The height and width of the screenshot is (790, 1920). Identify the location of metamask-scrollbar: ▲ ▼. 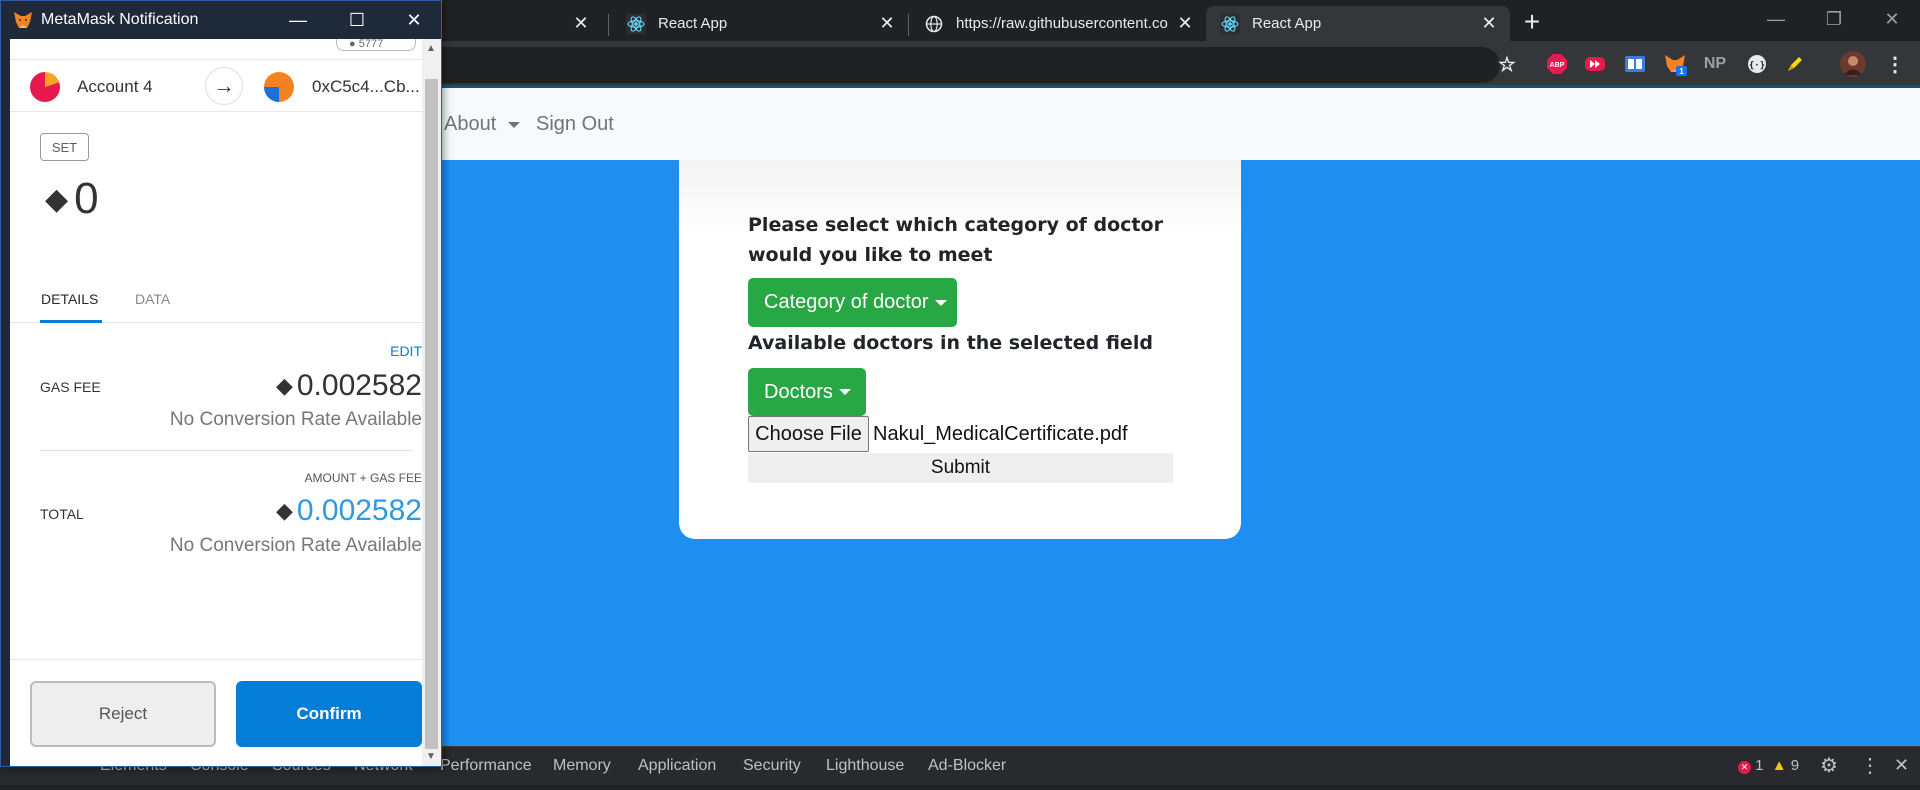
(431, 402).